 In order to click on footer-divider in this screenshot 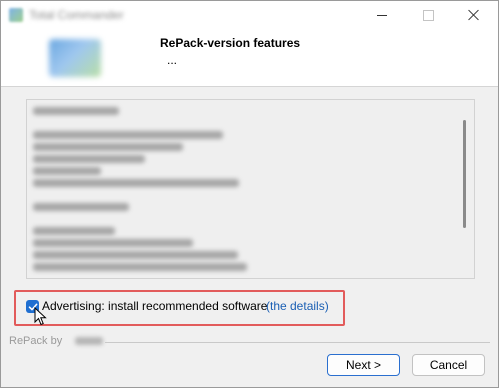, I will do `click(297, 342)`.